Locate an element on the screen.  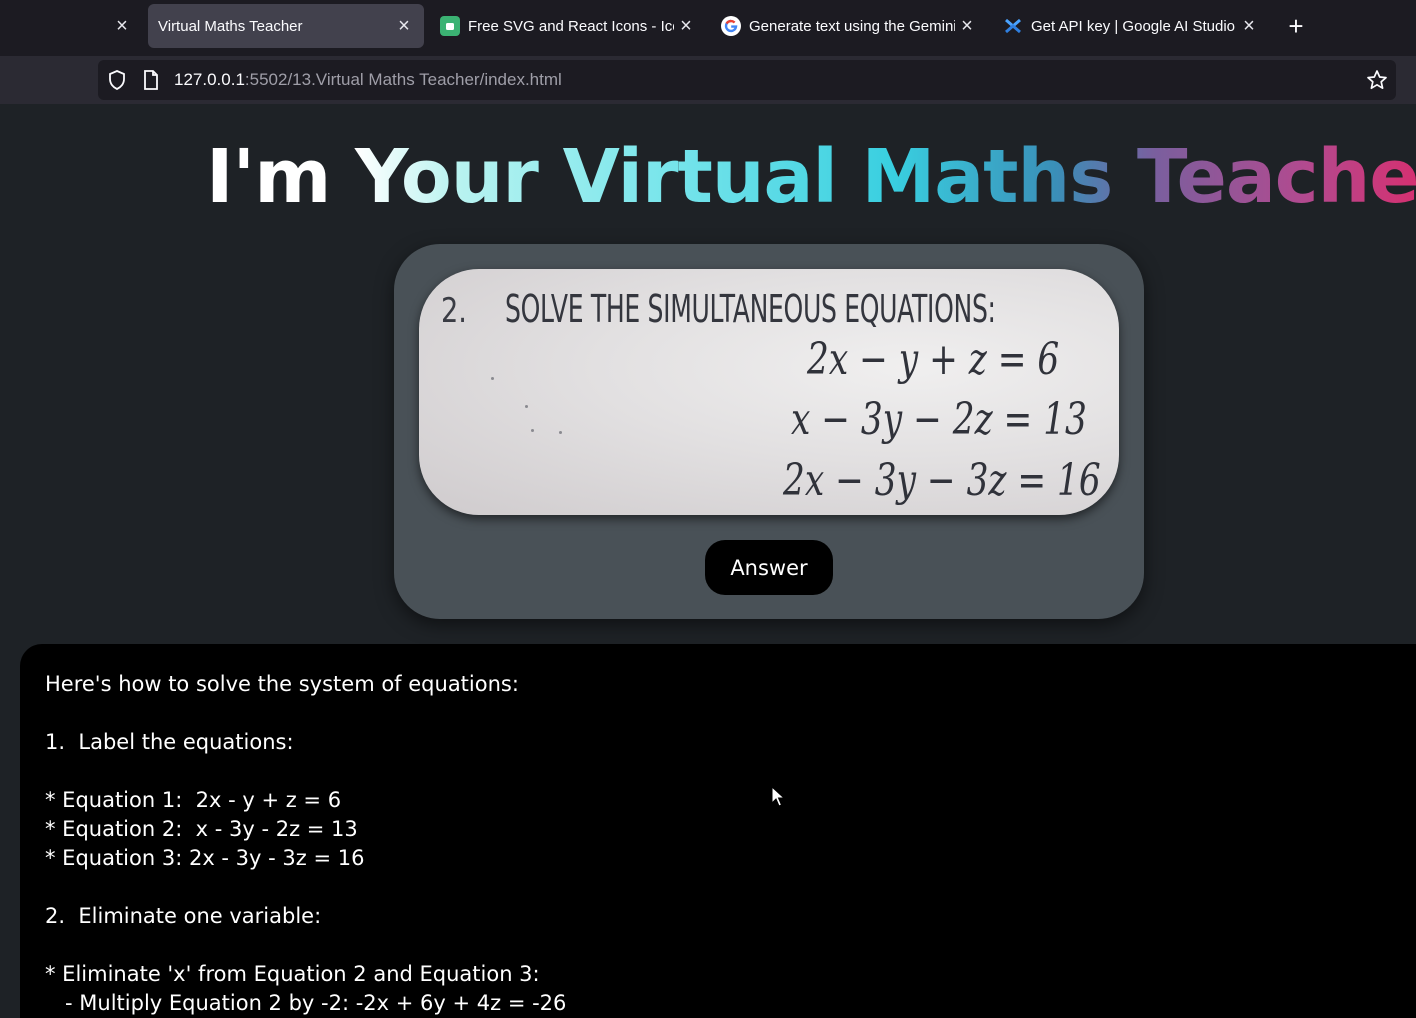
bookmark-star-icon is located at coordinates (1377, 80).